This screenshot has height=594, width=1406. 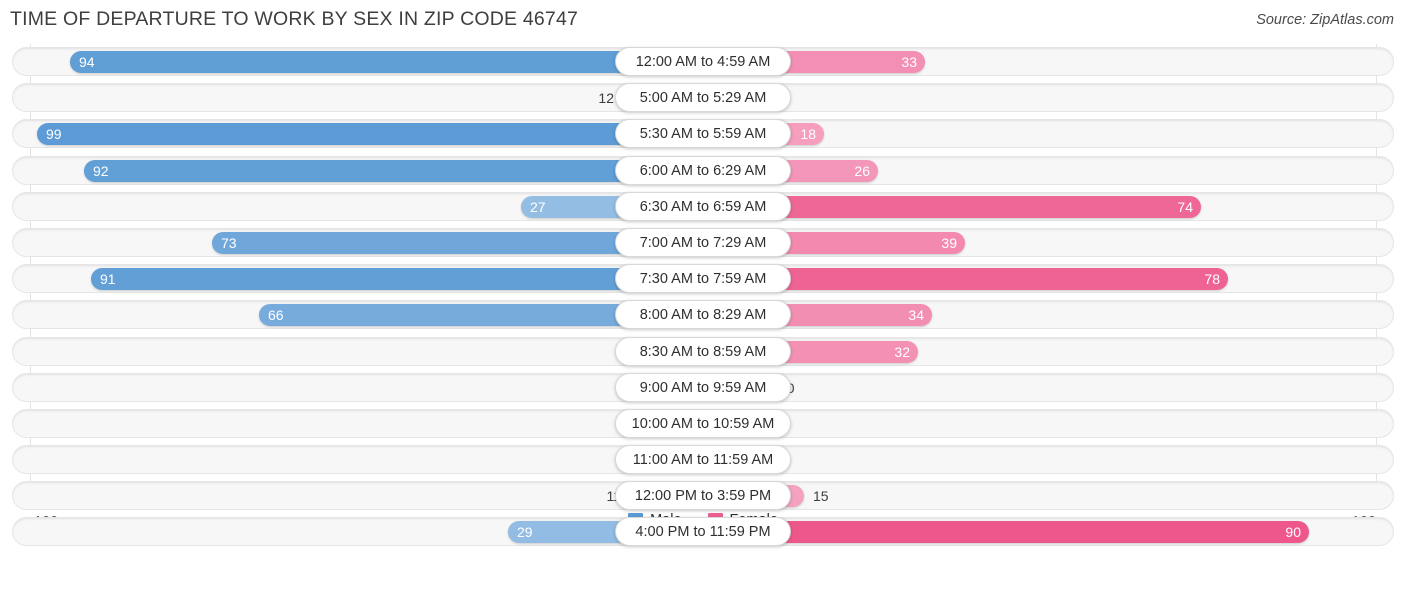 I want to click on chart-row: 91 78 7:30 AM to 7:59 AM, so click(x=703, y=279).